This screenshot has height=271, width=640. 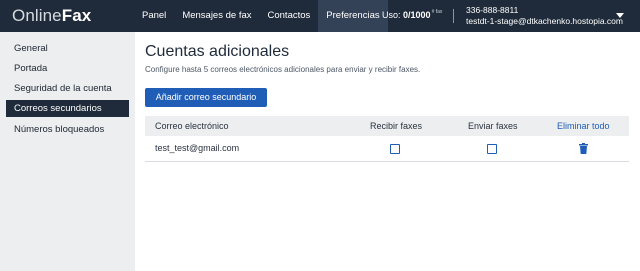 What do you see at coordinates (391, 15) in the screenshot?
I see `usage-label: Uso:` at bounding box center [391, 15].